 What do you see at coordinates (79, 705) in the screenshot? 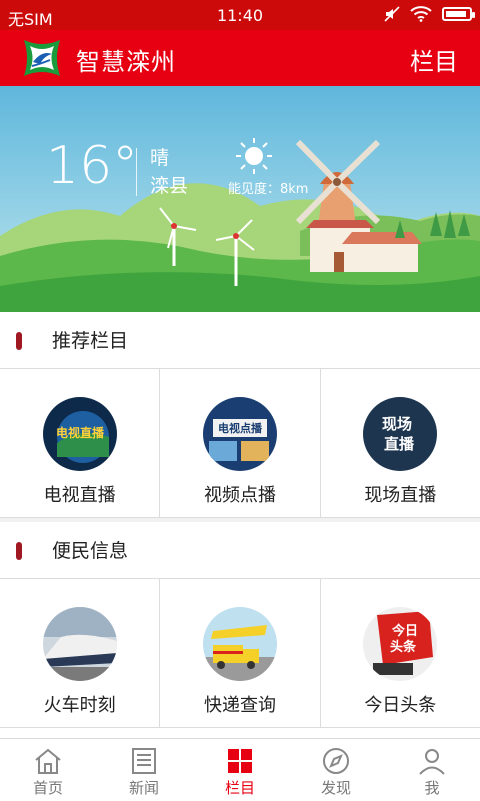
I see `grid-item-label: 火车时刻` at bounding box center [79, 705].